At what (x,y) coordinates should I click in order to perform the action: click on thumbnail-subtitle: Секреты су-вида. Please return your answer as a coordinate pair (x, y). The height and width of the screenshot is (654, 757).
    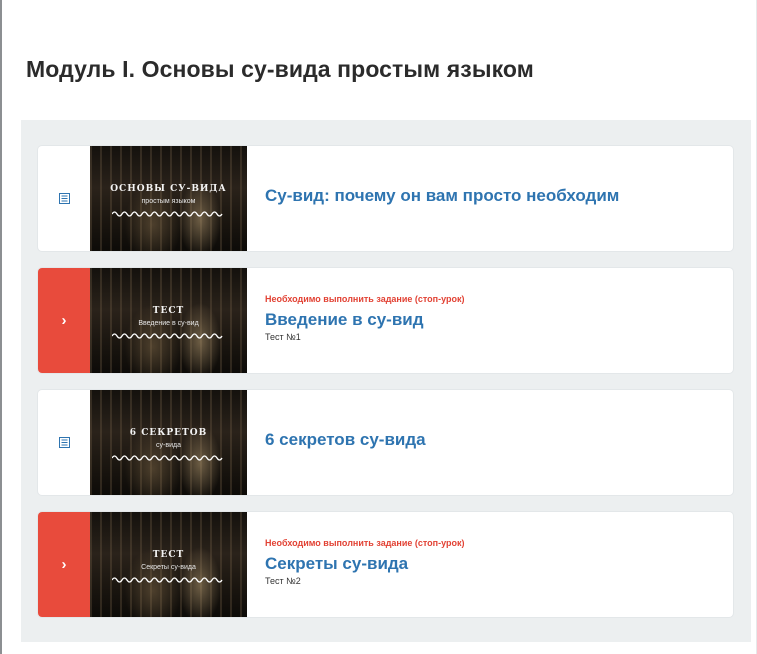
    Looking at the image, I should click on (168, 567).